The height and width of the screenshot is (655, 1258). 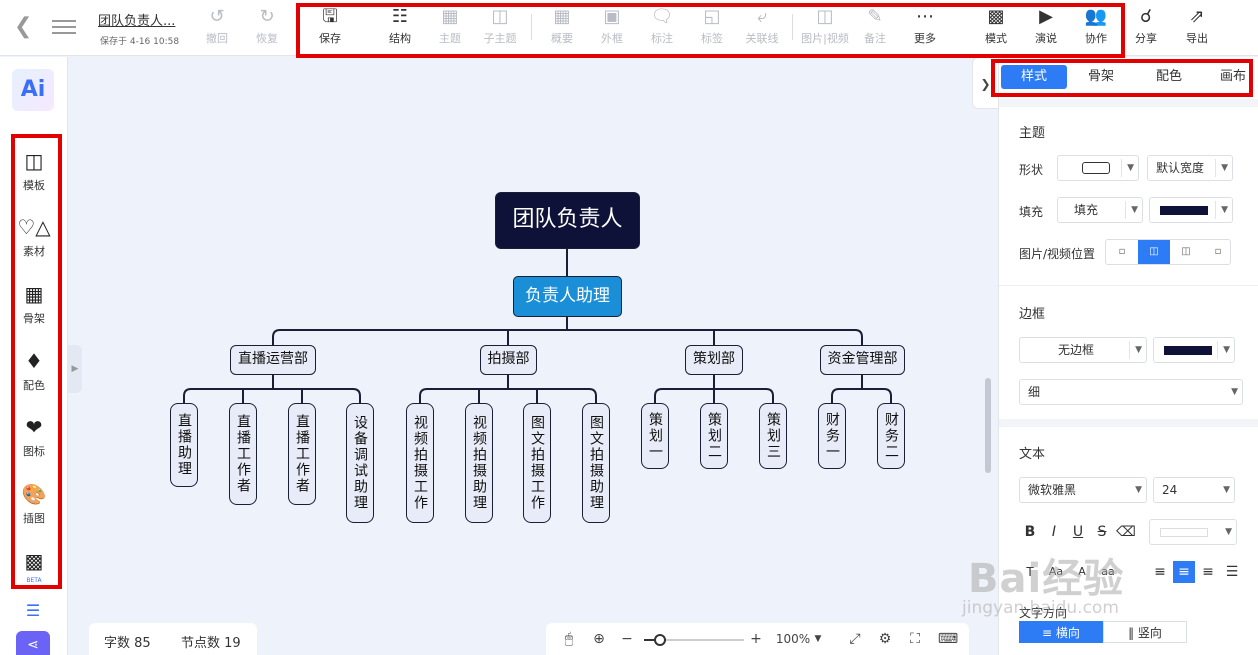 I want to click on mindmap-leaf-node: 图文拍摄助理, so click(x=596, y=463).